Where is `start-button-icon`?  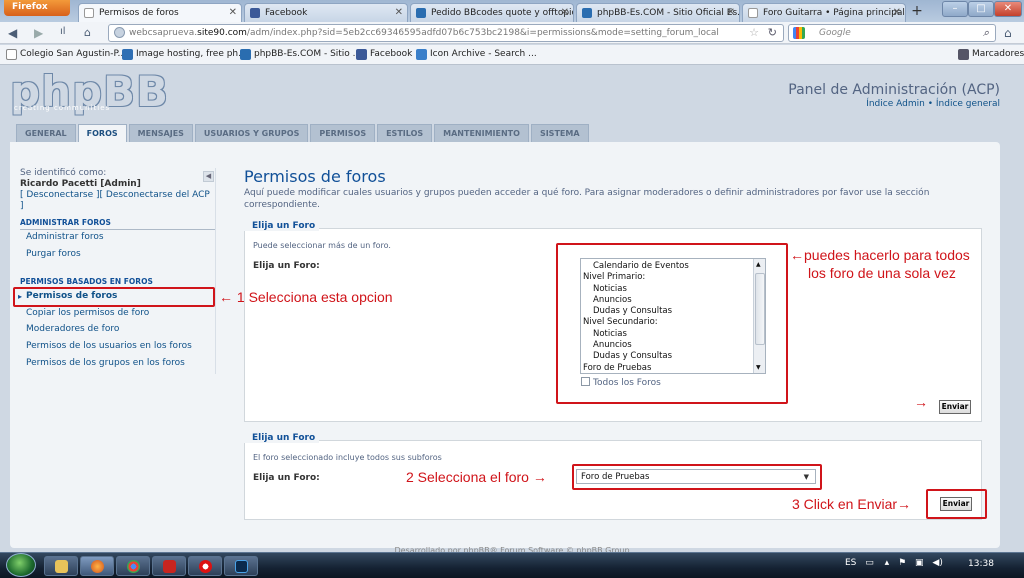 start-button-icon is located at coordinates (21, 565).